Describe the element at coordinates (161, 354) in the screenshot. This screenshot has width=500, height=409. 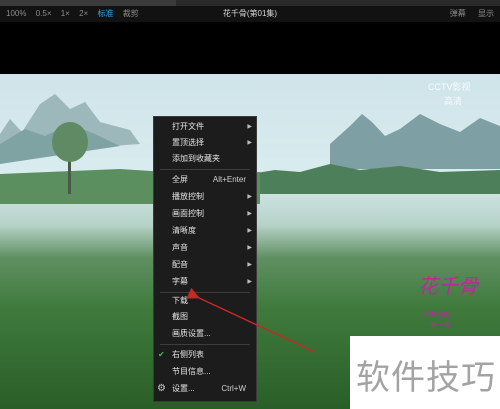
I see `check-icon: ✔` at that location.